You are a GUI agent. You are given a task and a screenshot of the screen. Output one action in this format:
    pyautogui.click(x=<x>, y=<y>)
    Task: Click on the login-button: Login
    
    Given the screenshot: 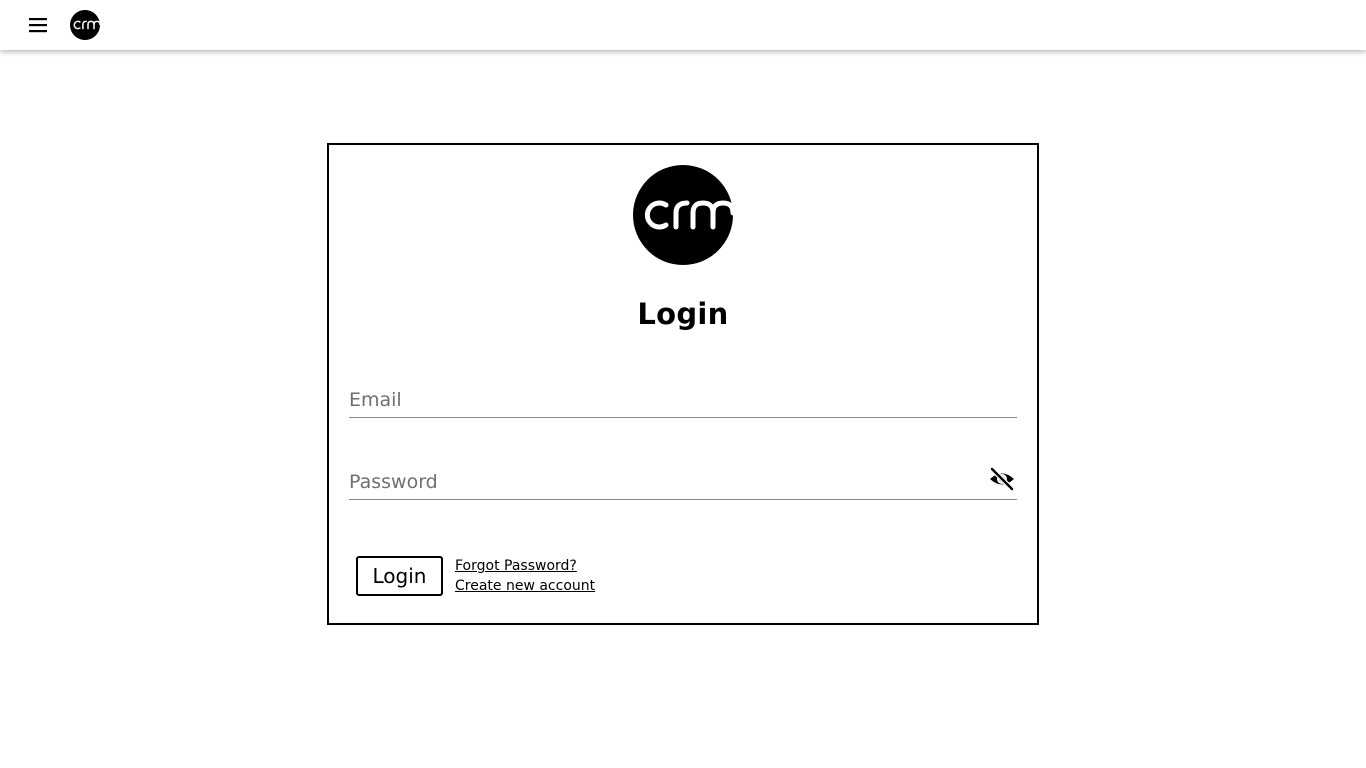 What is the action you would take?
    pyautogui.click(x=399, y=576)
    